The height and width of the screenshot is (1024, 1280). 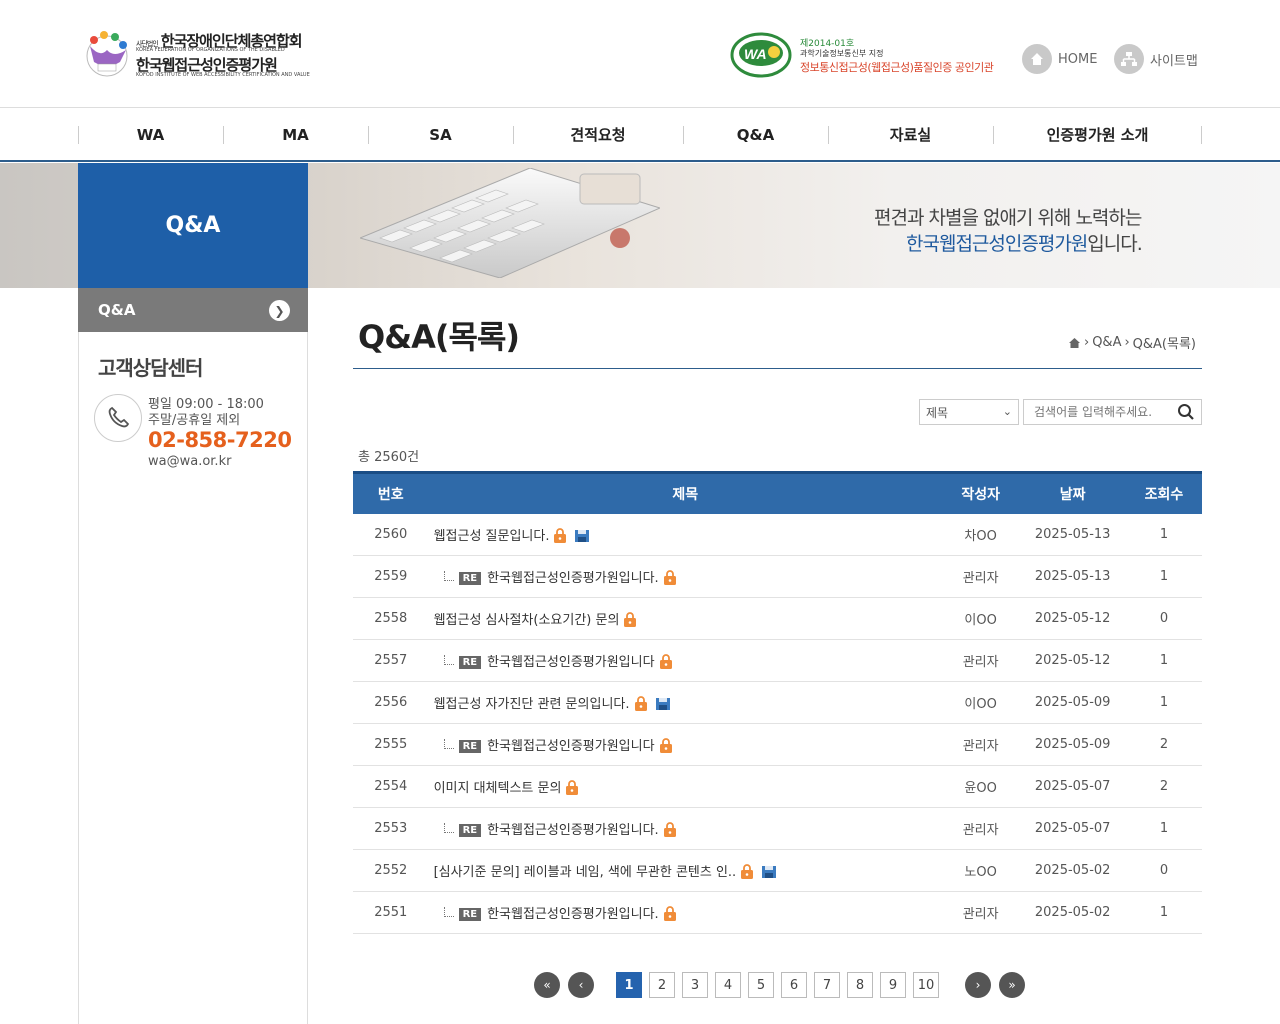 What do you see at coordinates (777, 913) in the screenshot?
I see `table-row: 2551 RE 한국웹접근성인증평가원입니다. 관리자 2025-05-02 1` at bounding box center [777, 913].